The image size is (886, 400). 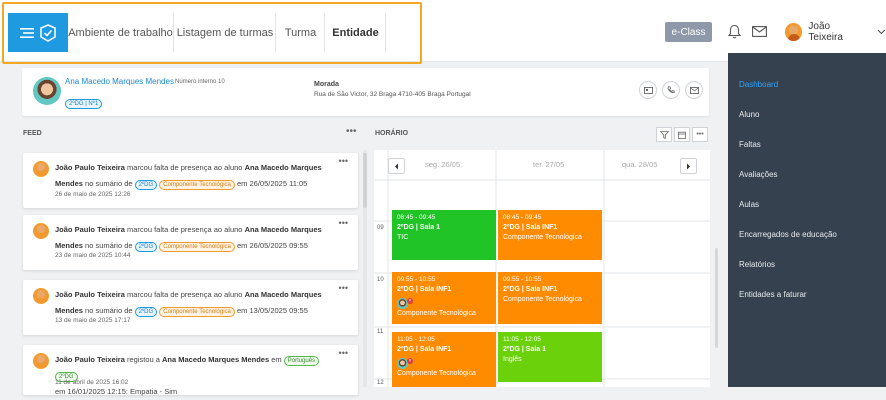 I want to click on schedule-more-button: •••, so click(x=700, y=134).